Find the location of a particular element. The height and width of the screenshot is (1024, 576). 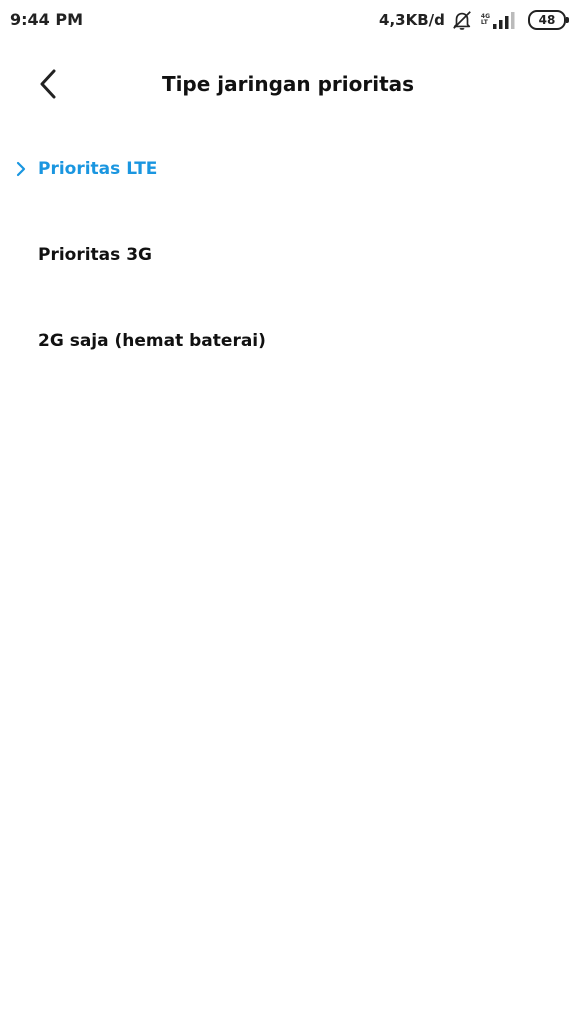

option-lte-priority: Prioritas LTE is located at coordinates (288, 169).